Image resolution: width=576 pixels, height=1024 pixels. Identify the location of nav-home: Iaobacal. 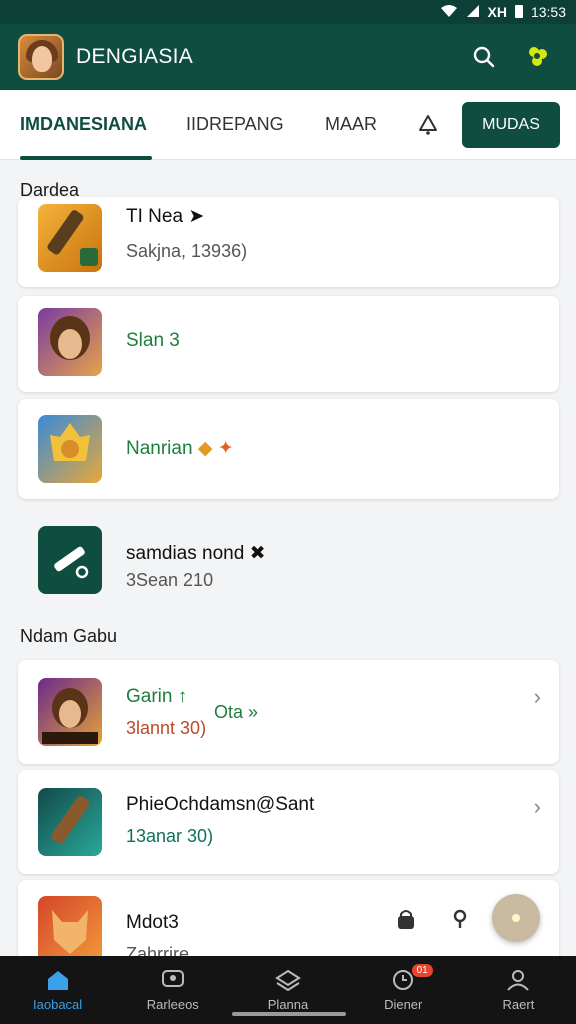
(57, 990).